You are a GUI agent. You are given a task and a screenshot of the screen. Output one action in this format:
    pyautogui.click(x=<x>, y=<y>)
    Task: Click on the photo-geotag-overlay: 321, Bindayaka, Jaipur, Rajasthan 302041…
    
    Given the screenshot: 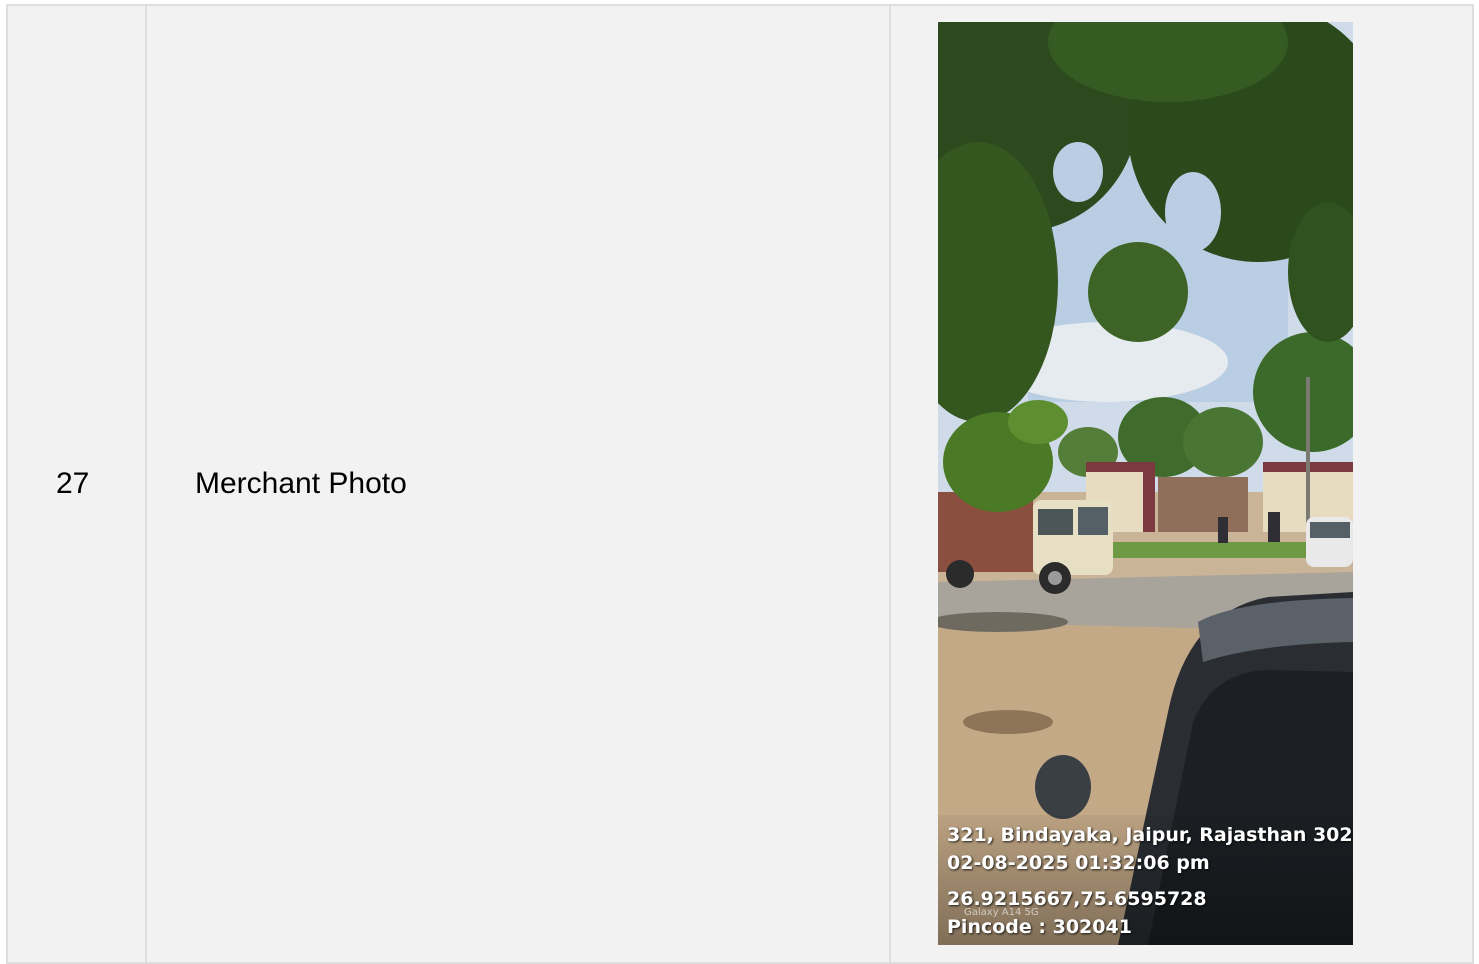 What is the action you would take?
    pyautogui.click(x=1145, y=880)
    